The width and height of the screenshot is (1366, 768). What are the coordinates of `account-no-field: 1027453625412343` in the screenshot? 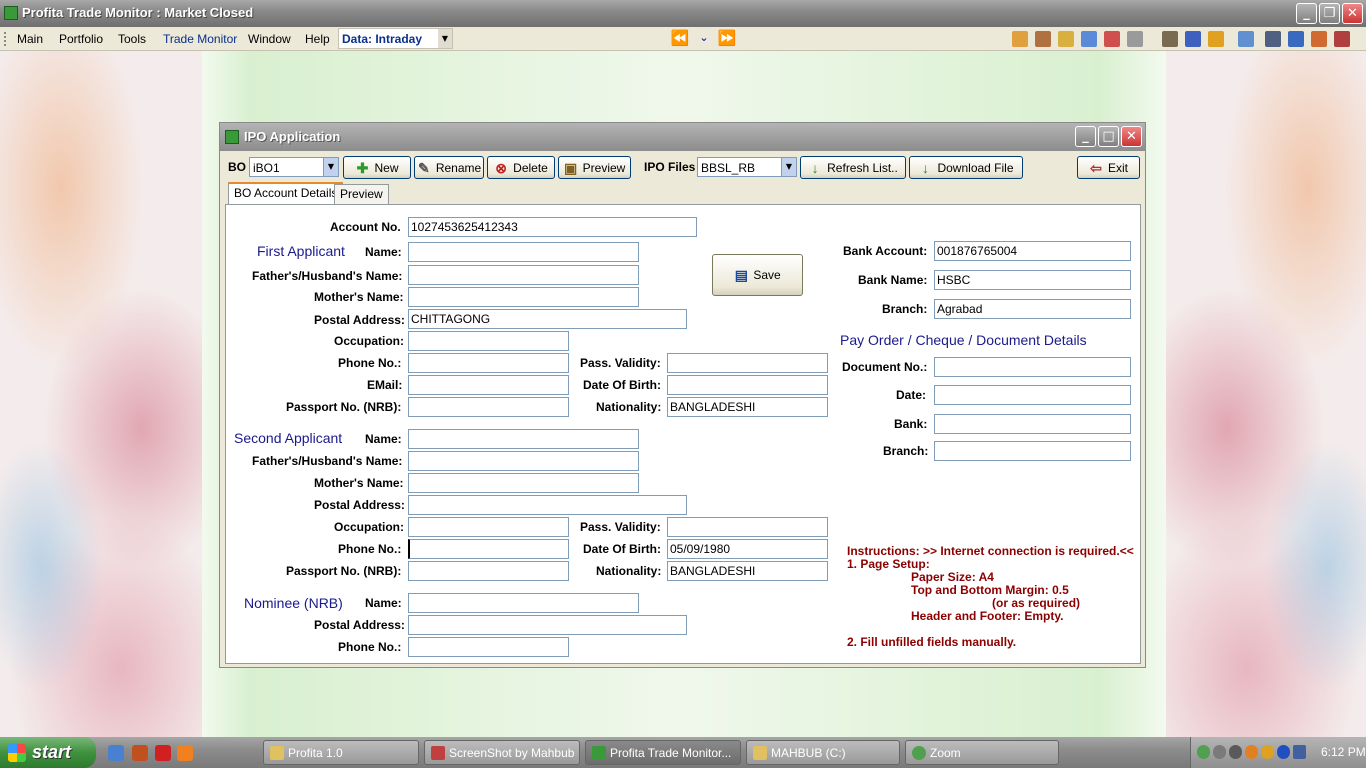 It's located at (552, 227).